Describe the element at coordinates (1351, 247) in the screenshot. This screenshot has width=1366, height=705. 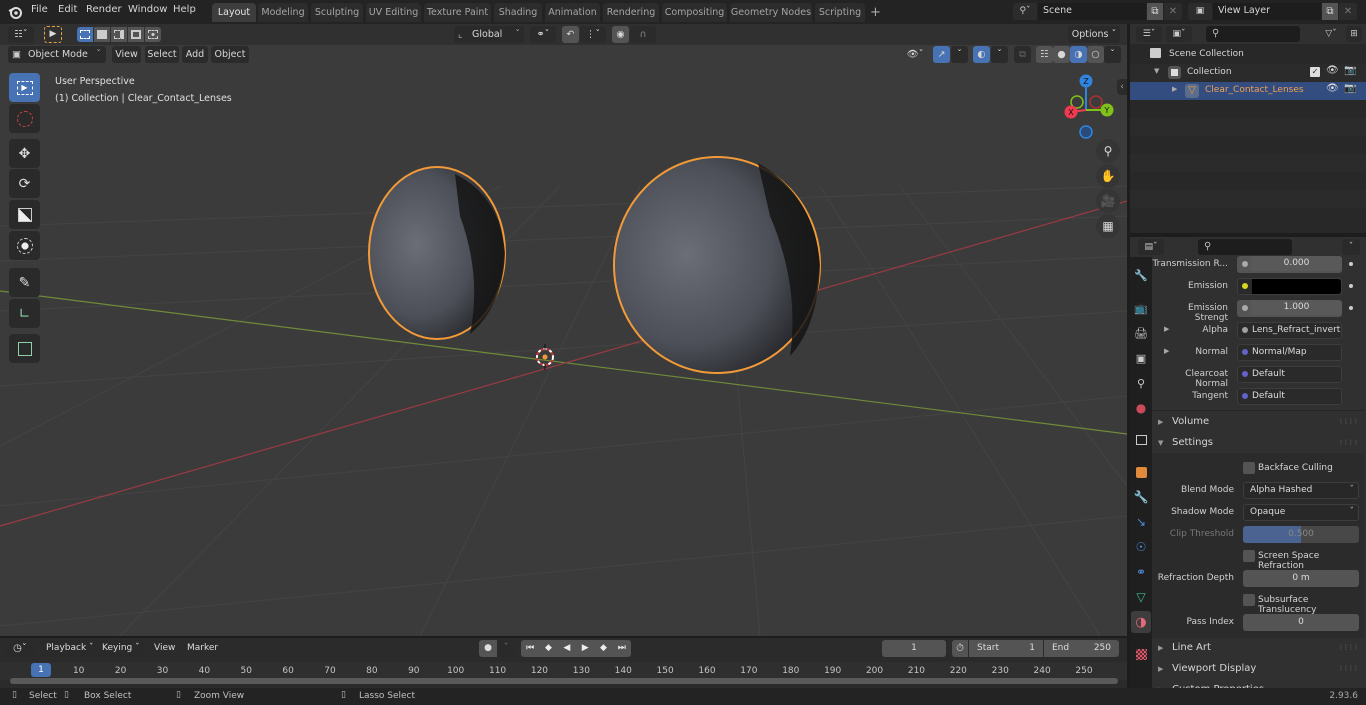
I see `properties-options-dropdown: ˇ` at that location.